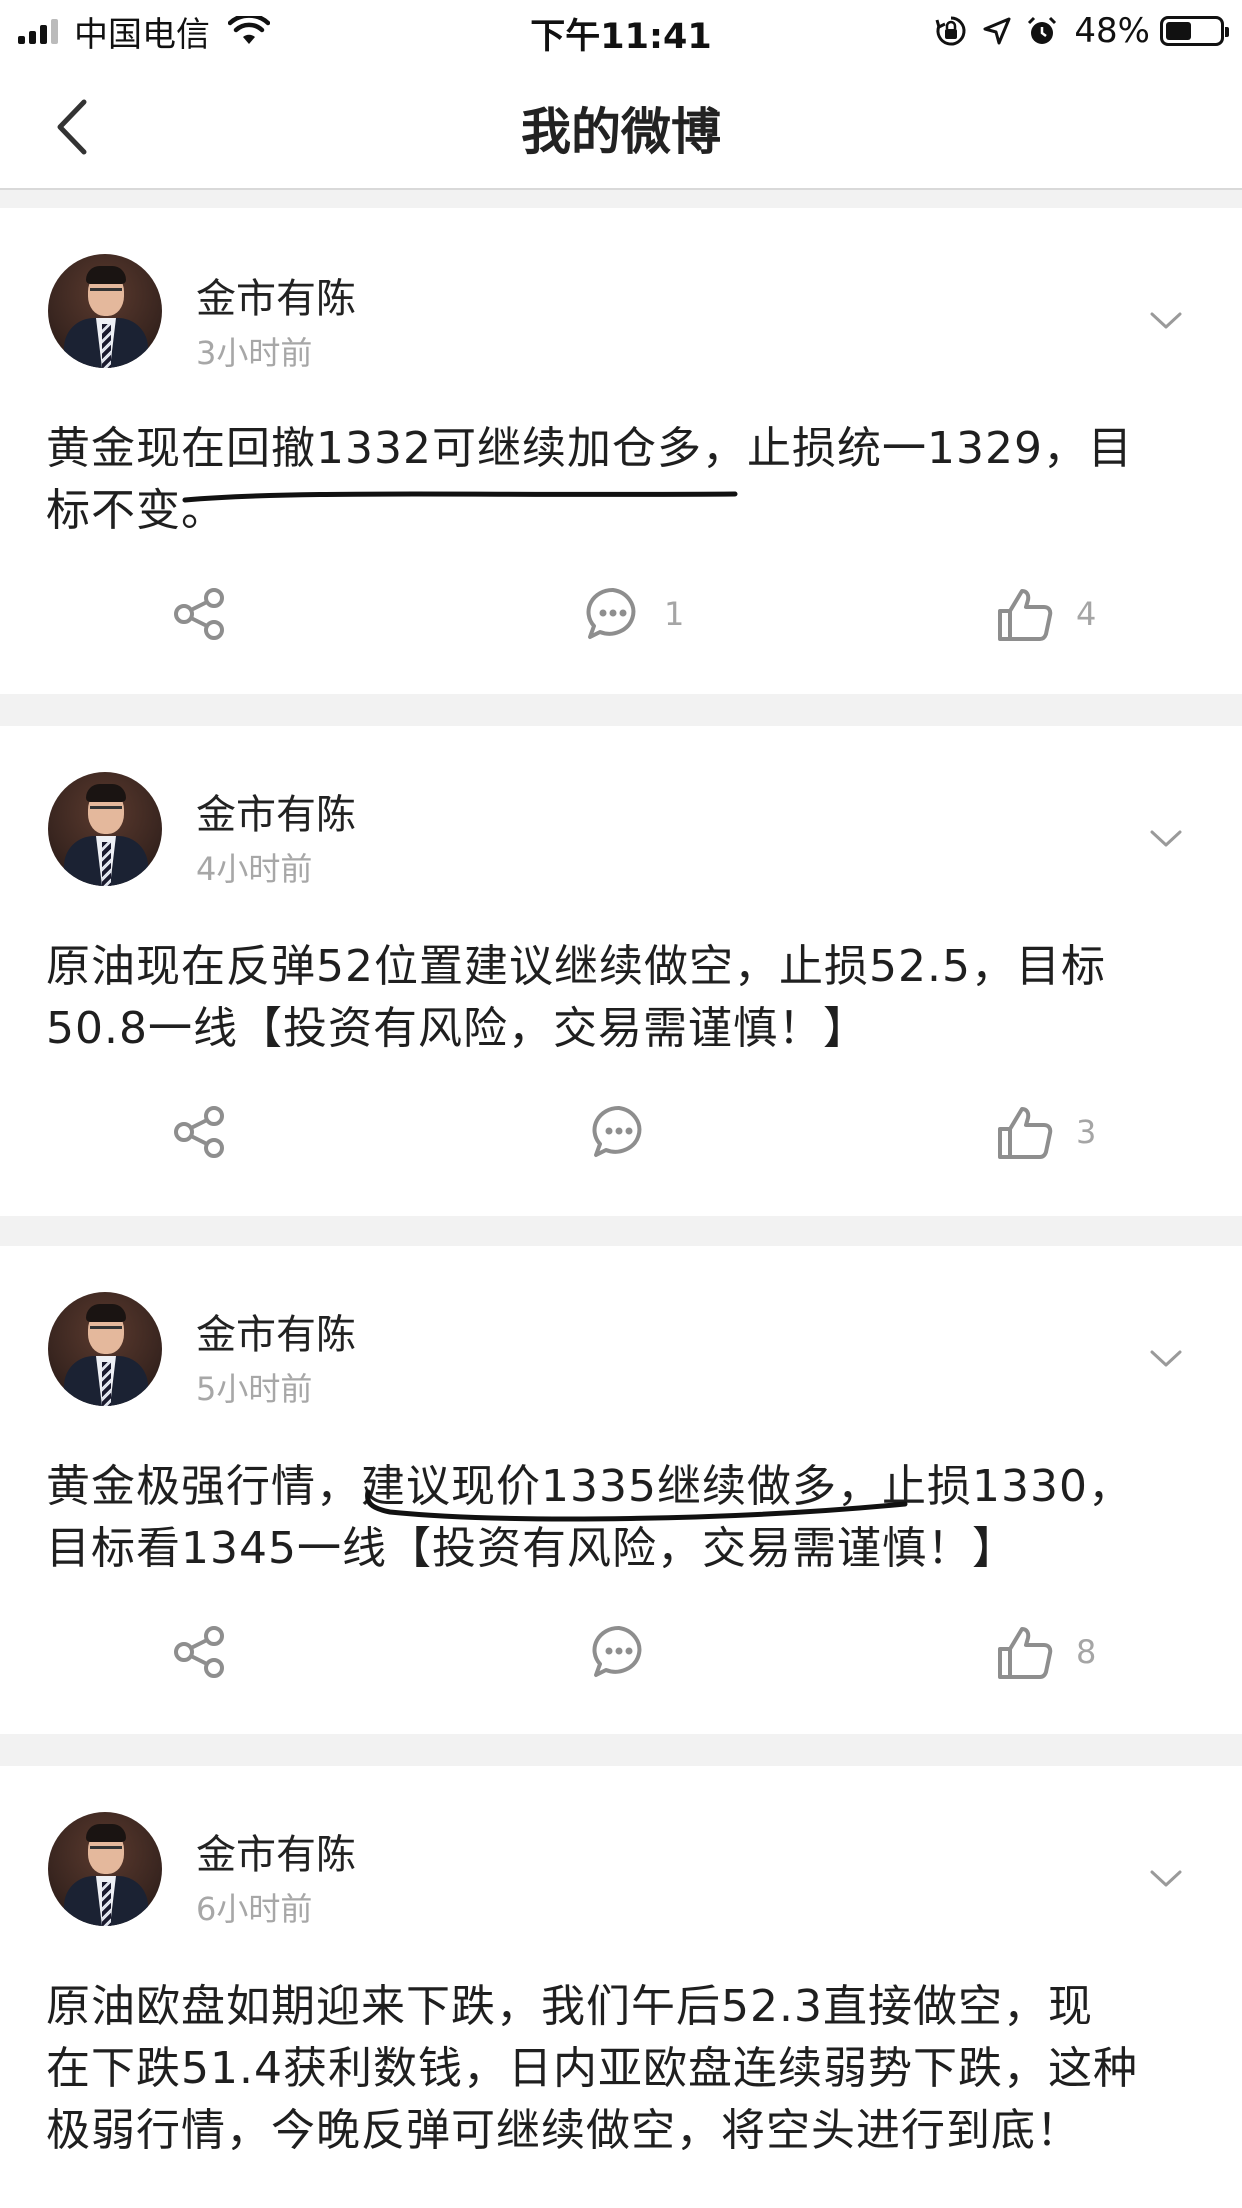 The width and height of the screenshot is (1242, 2208). Describe the element at coordinates (254, 869) in the screenshot. I see `post-time: 4小时前` at that location.